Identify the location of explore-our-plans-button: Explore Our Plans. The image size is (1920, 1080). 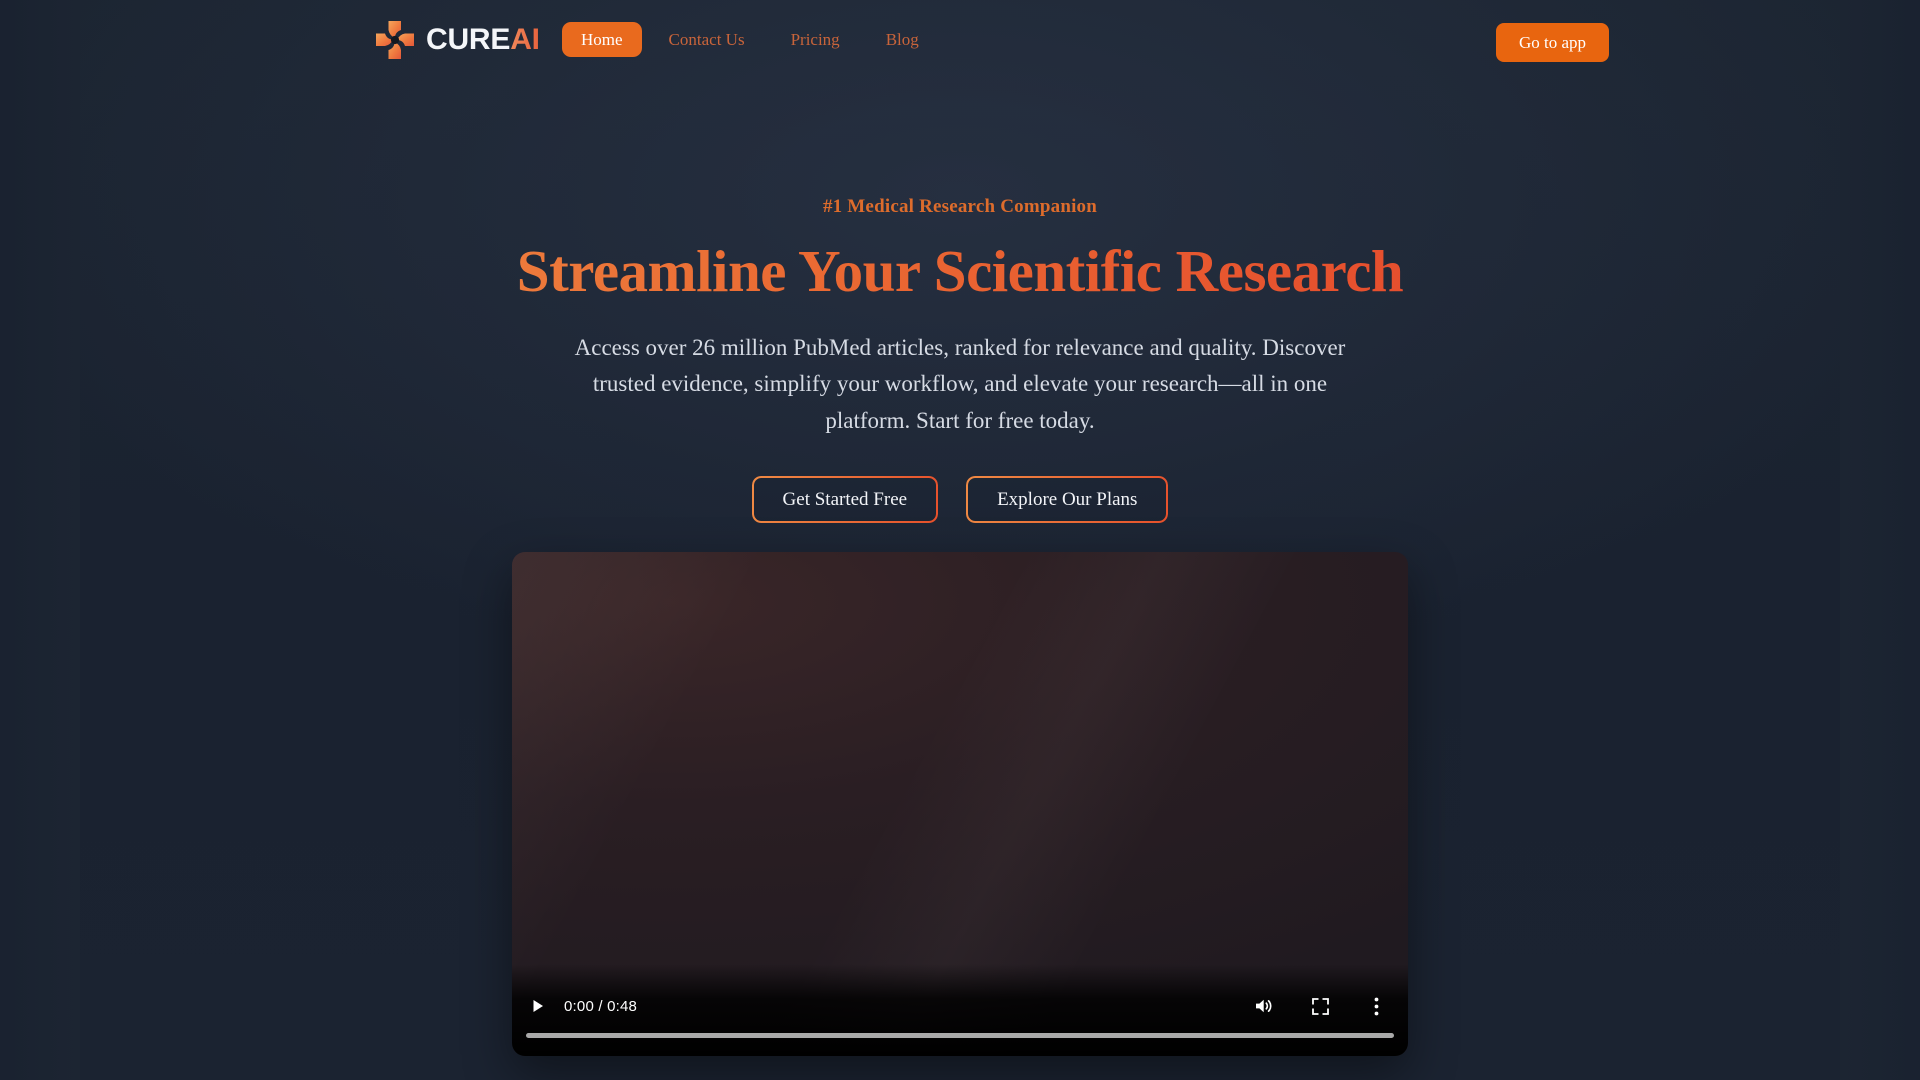
(1067, 499).